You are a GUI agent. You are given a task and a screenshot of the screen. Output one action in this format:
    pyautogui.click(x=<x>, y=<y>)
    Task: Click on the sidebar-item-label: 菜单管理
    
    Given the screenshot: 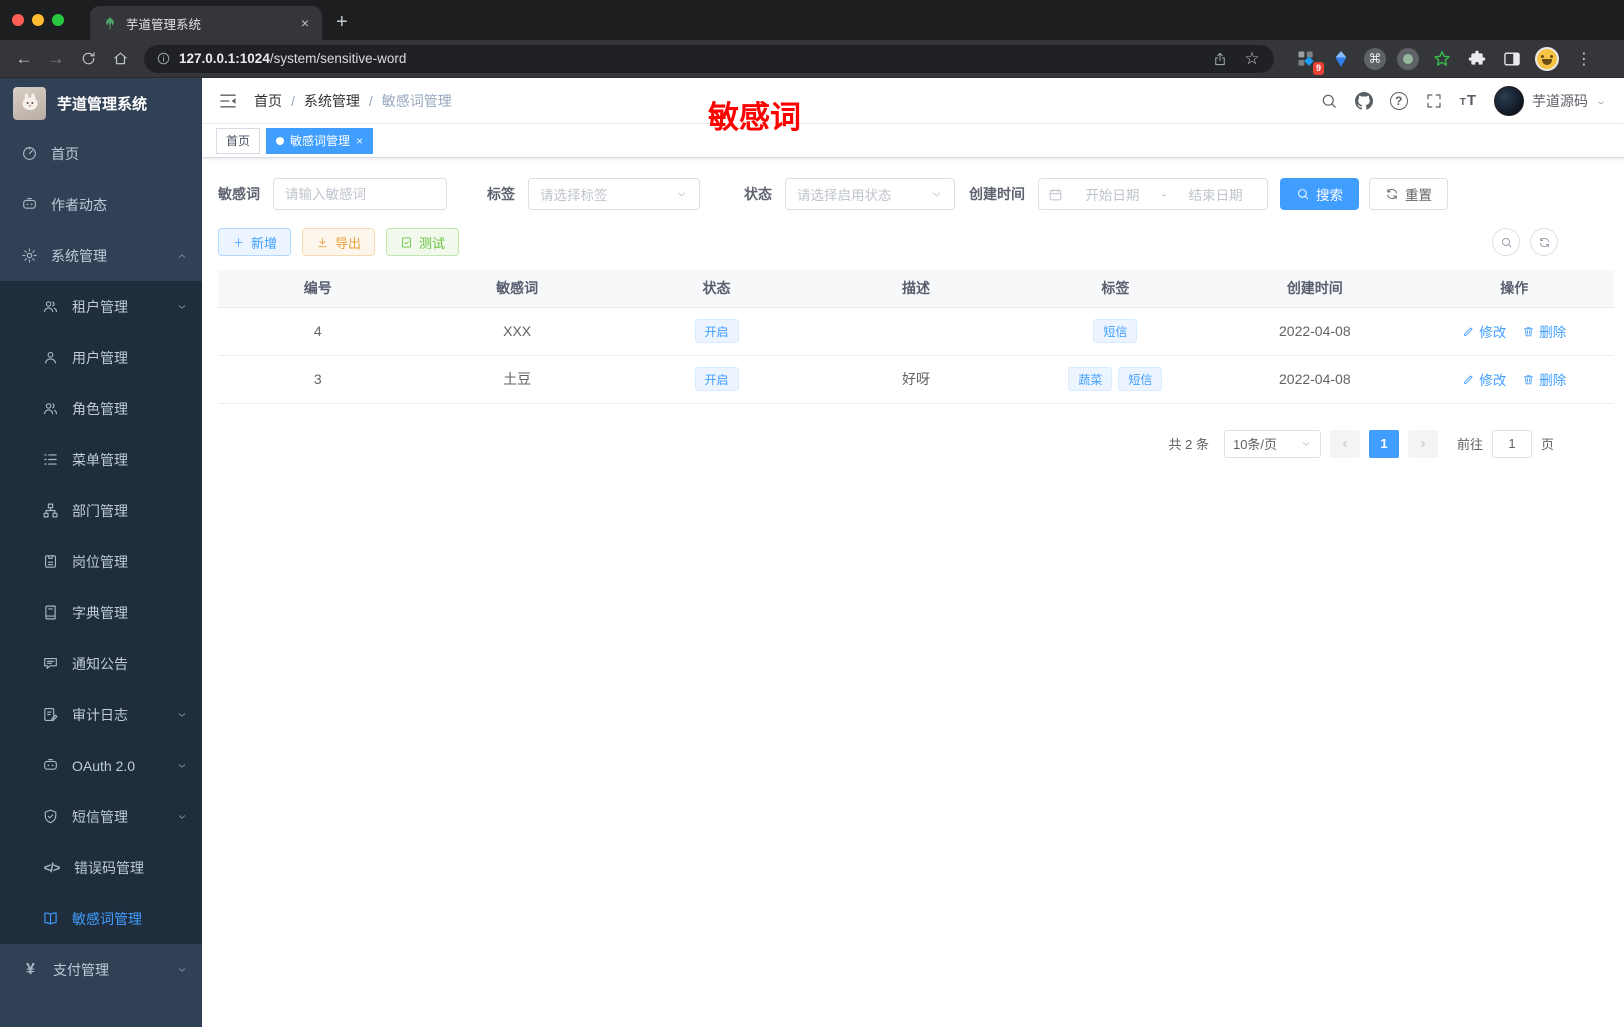 What is the action you would take?
    pyautogui.click(x=100, y=459)
    